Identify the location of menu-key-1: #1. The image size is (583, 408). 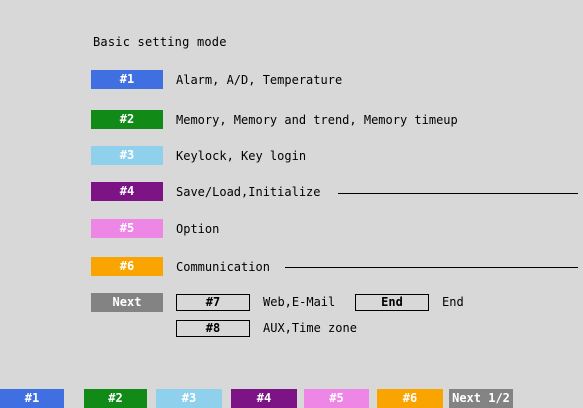
(127, 79).